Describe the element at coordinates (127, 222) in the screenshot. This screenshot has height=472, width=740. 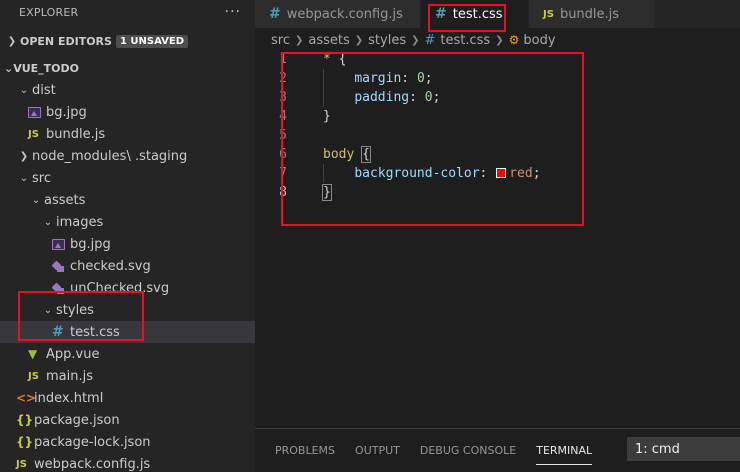
I see `tree-folder: ⌄ images` at that location.